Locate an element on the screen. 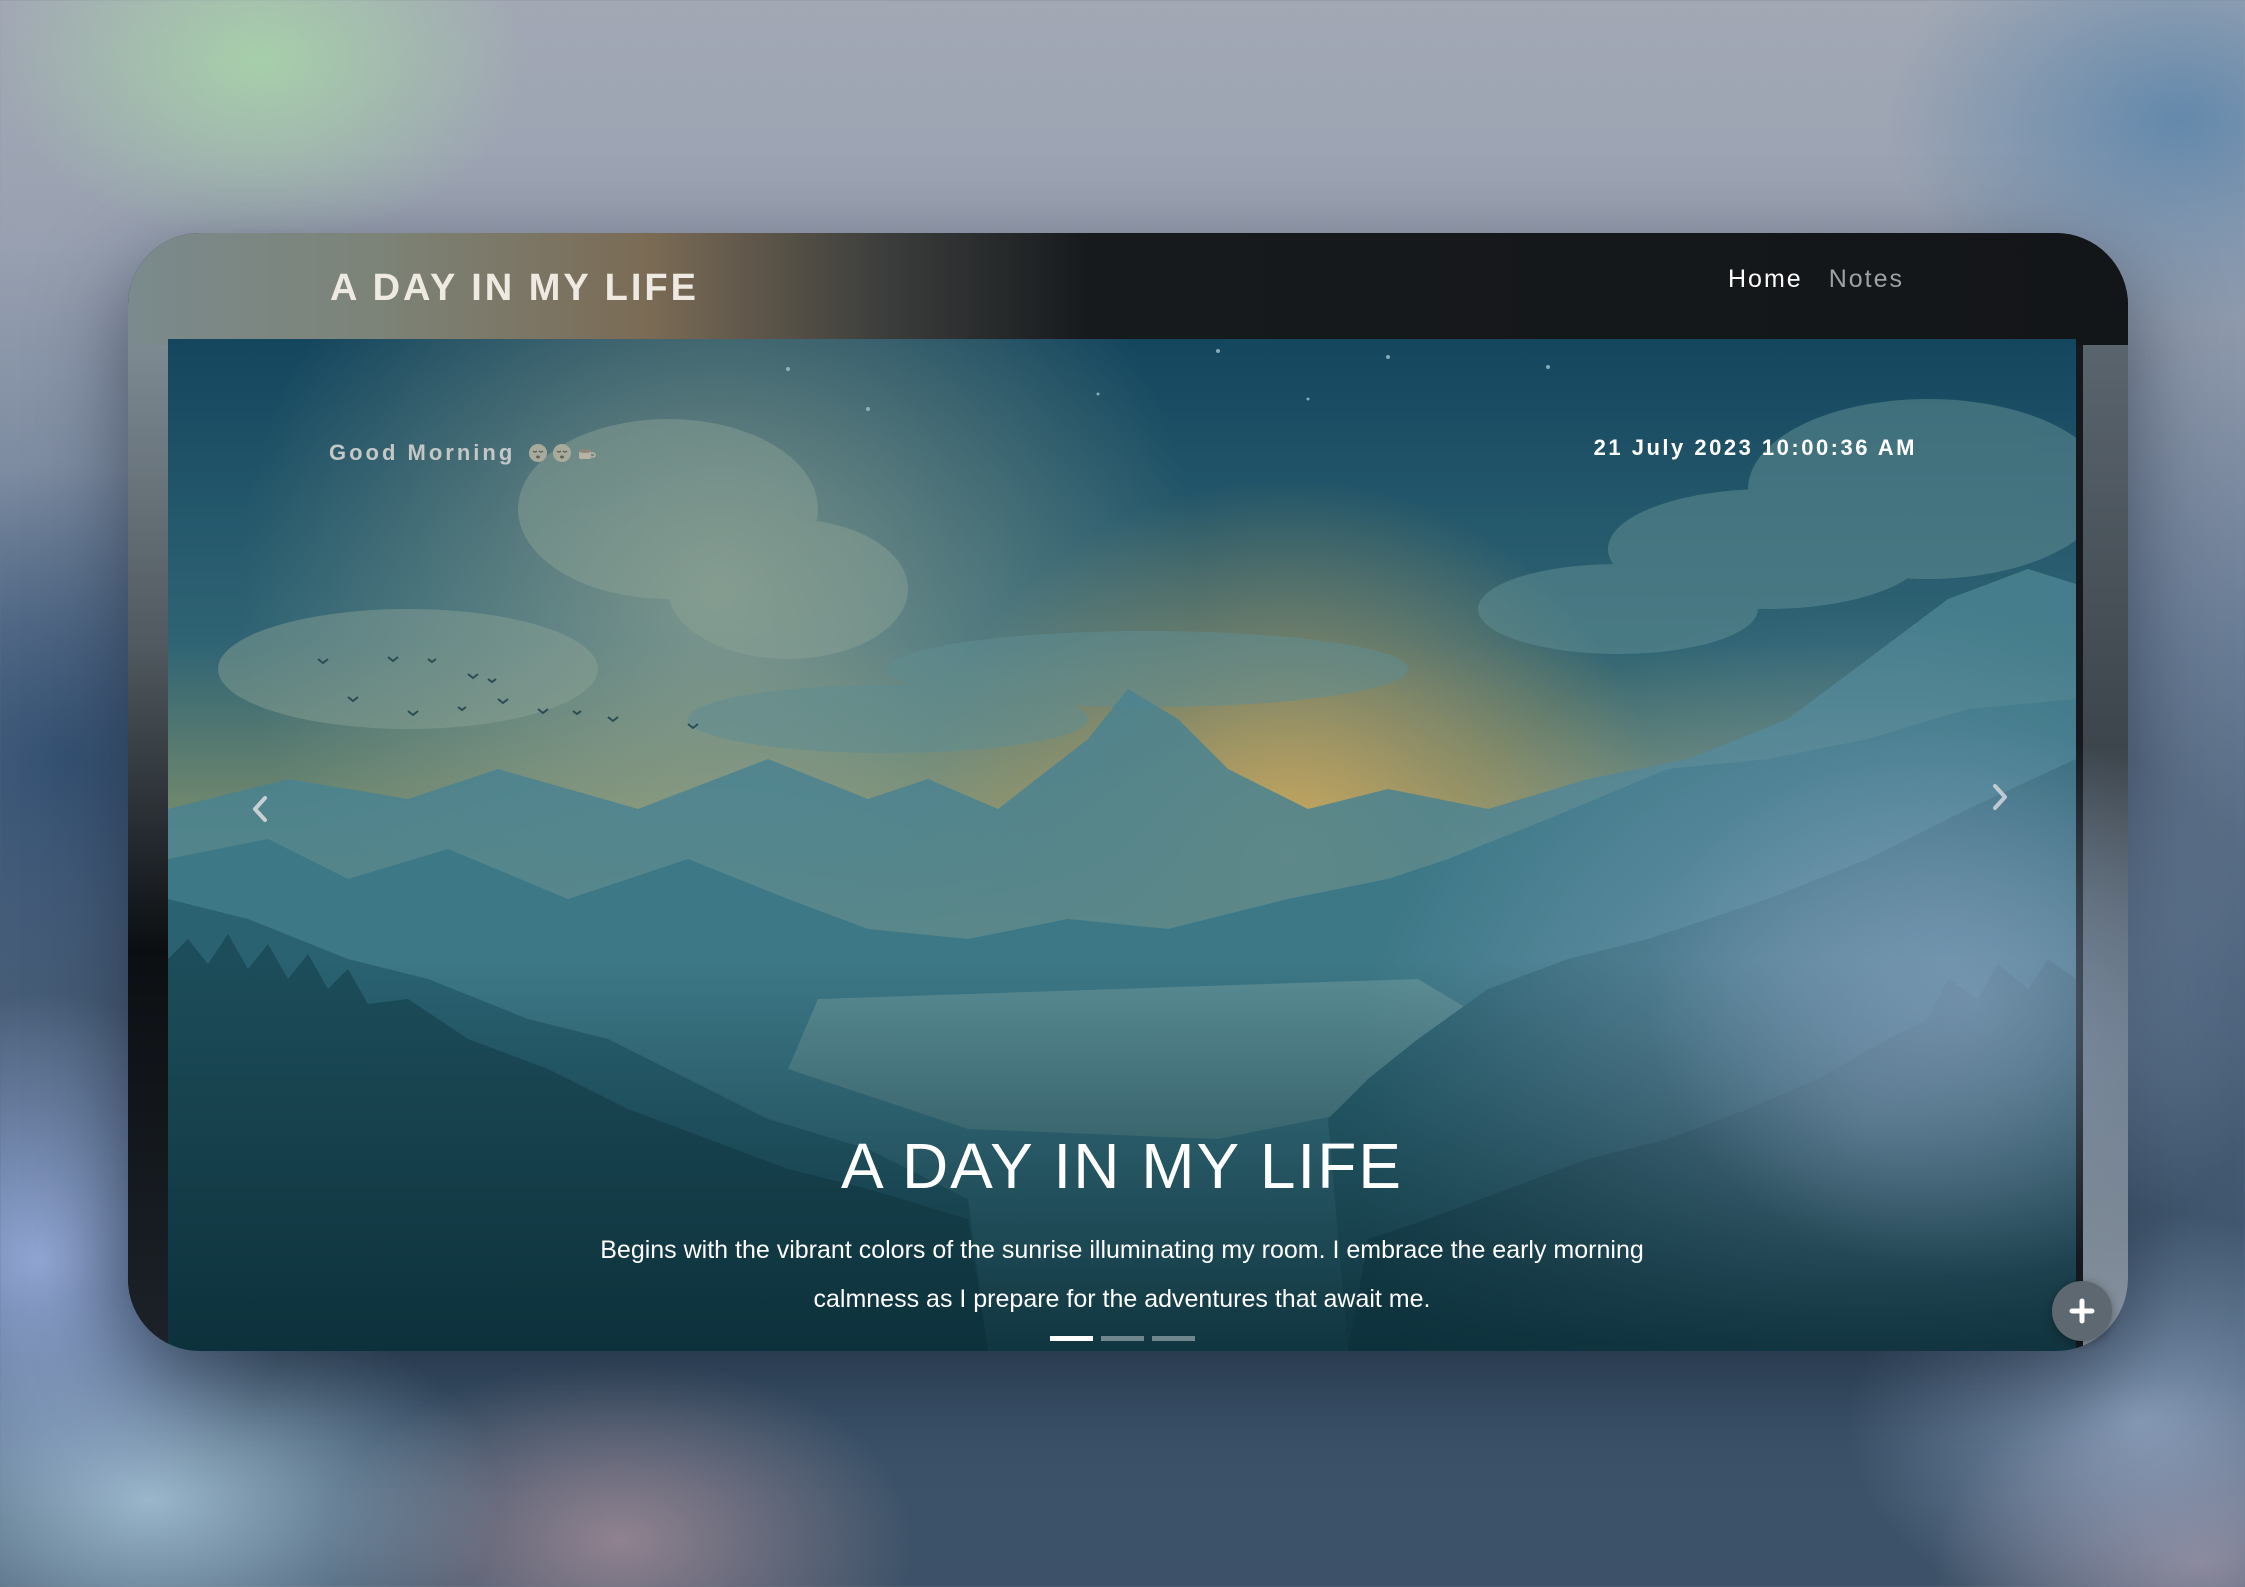 This screenshot has height=1587, width=2245. nav-notes-link: Notes is located at coordinates (1866, 279).